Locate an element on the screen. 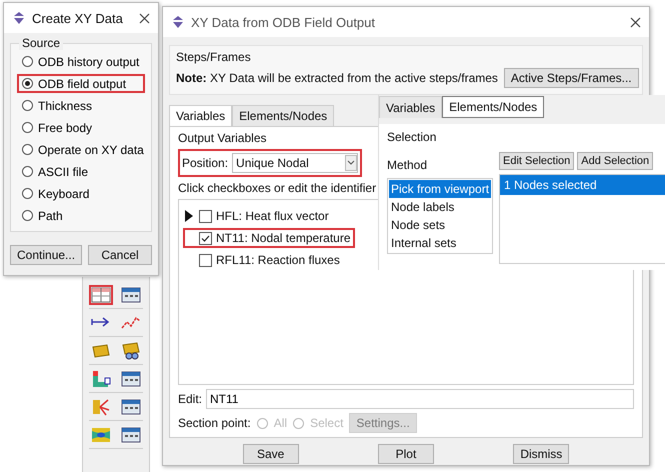 This screenshot has height=472, width=665. window-title: XY Data from ODB Field Output is located at coordinates (283, 22).